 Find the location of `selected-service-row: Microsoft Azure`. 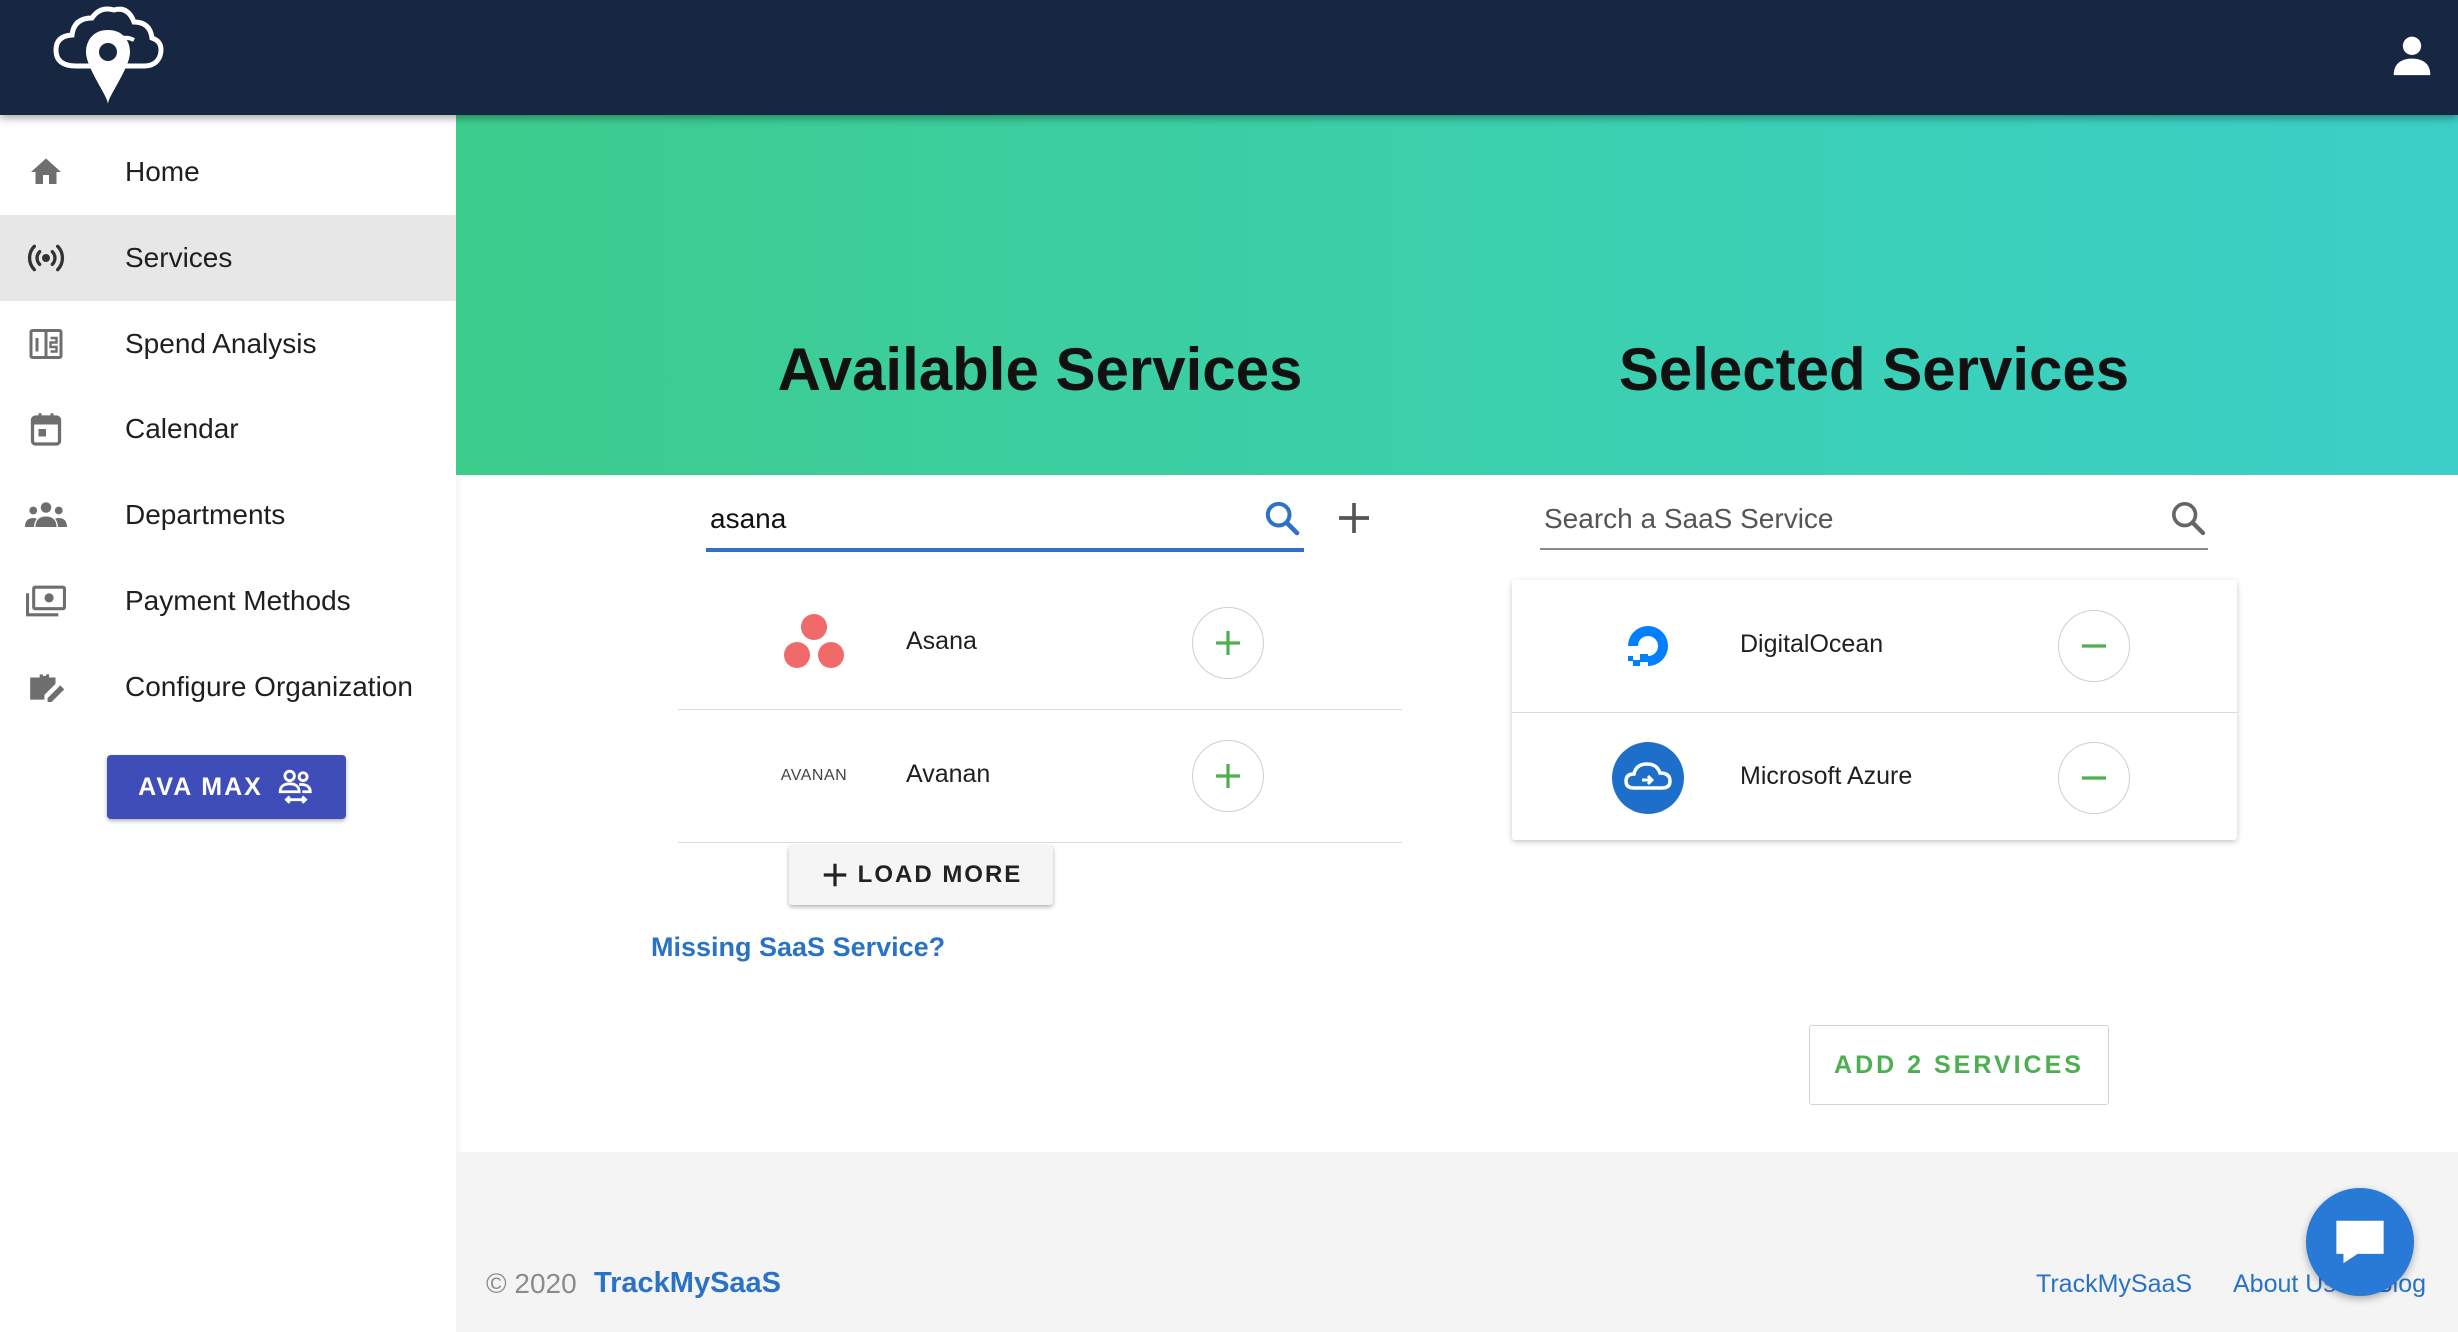

selected-service-row: Microsoft Azure is located at coordinates (1874, 778).